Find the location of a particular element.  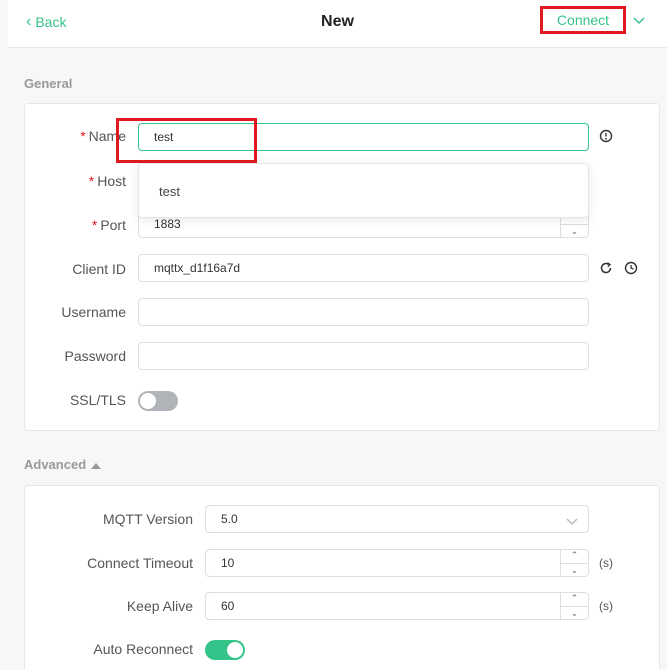

suggestion-item: test is located at coordinates (169, 191).